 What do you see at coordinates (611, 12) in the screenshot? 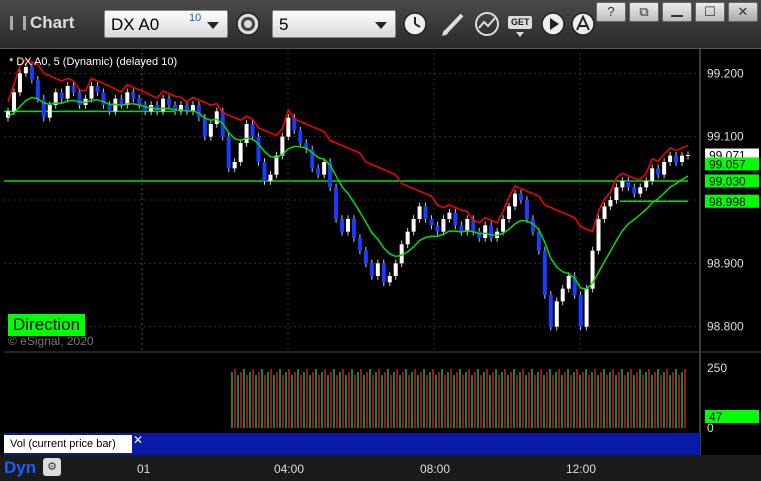
I see `help-button: ?` at bounding box center [611, 12].